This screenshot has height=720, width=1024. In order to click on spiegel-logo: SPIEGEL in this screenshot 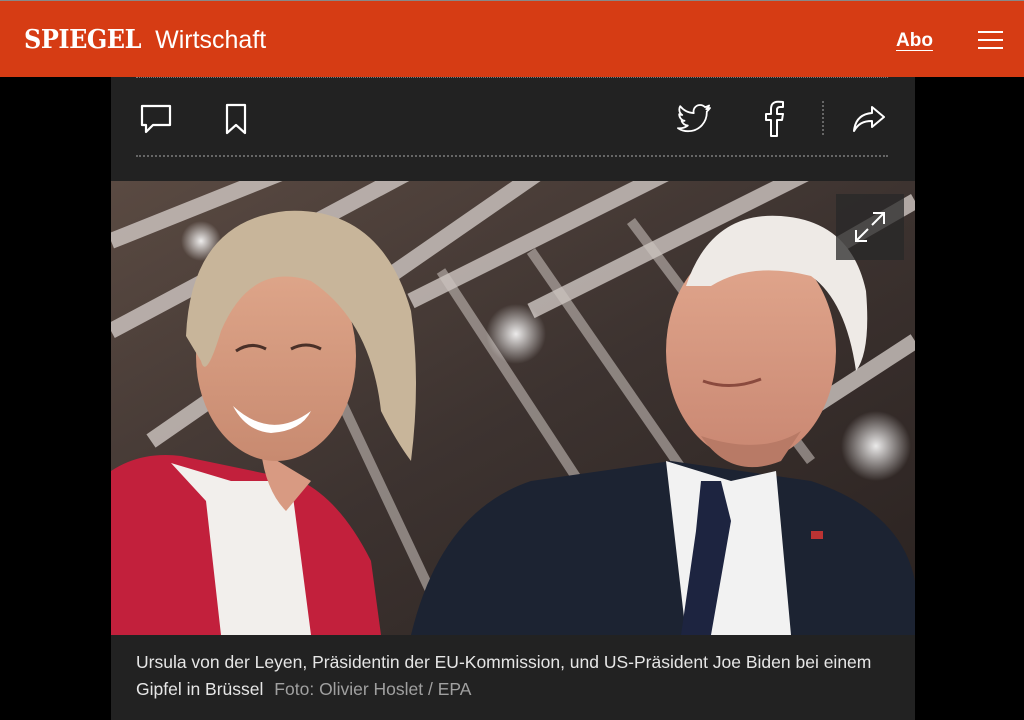, I will do `click(82, 40)`.